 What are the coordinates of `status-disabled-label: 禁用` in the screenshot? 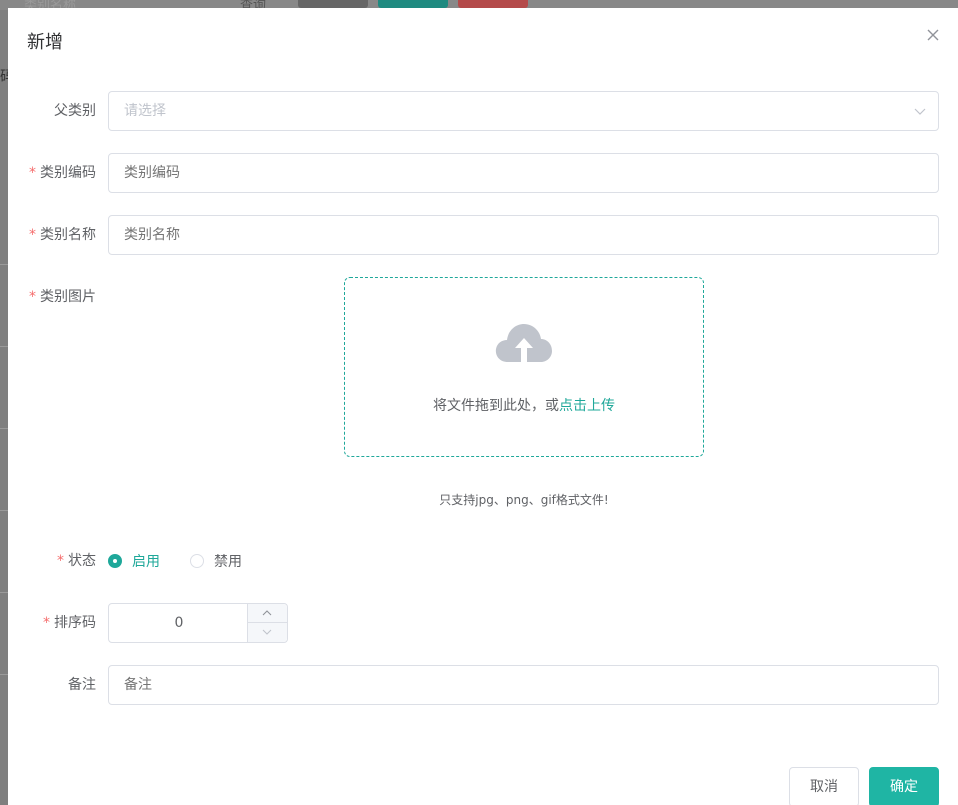 It's located at (228, 562).